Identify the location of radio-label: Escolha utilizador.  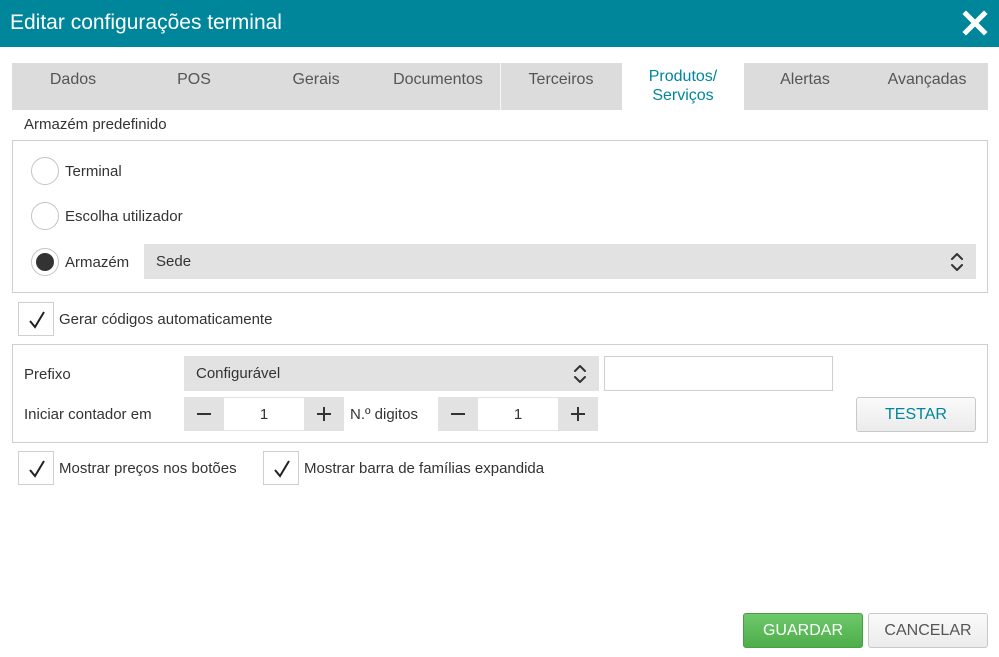
(124, 216).